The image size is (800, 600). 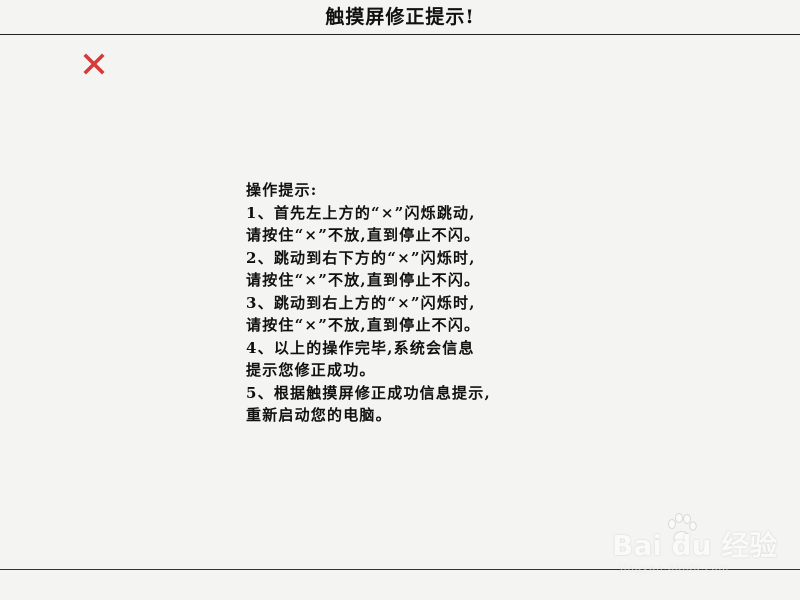 I want to click on watermark-brand: Bai du 经验, so click(x=695, y=545).